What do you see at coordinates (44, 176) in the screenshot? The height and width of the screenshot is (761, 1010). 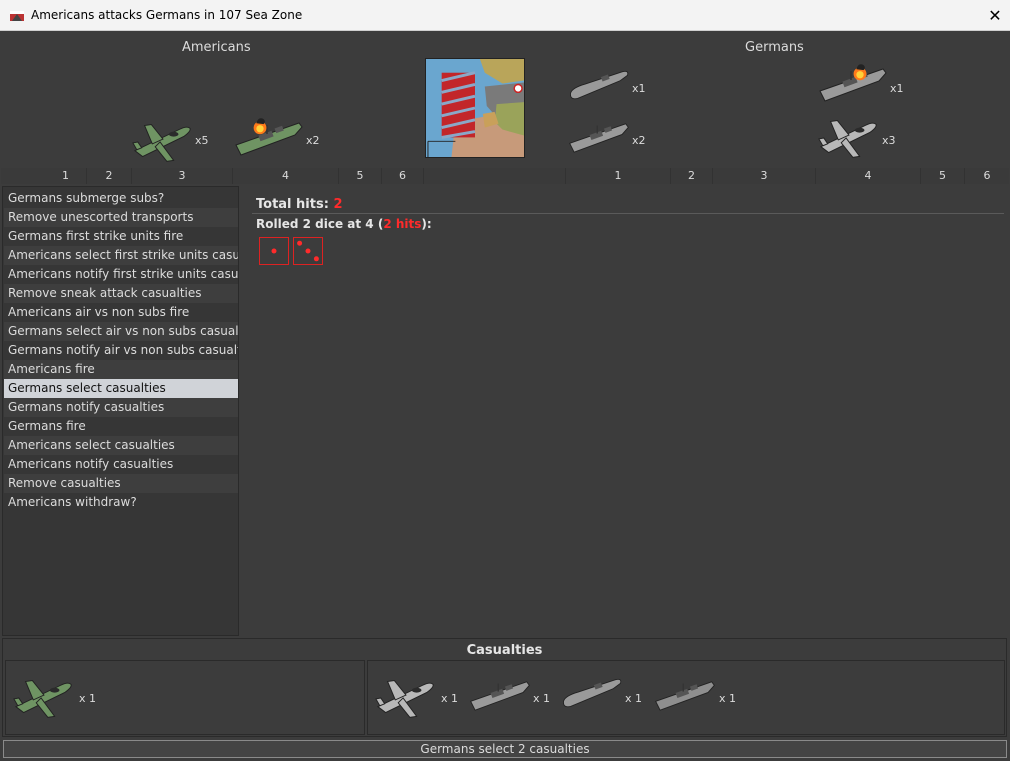 I see `attacker-dice-column: 1` at bounding box center [44, 176].